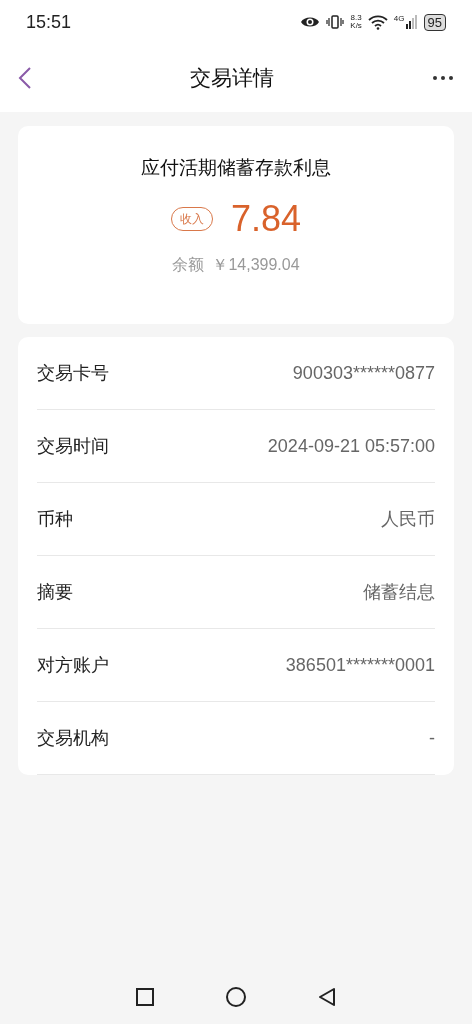 Image resolution: width=472 pixels, height=1024 pixels. What do you see at coordinates (434, 22) in the screenshot?
I see `battery-indicator: 95` at bounding box center [434, 22].